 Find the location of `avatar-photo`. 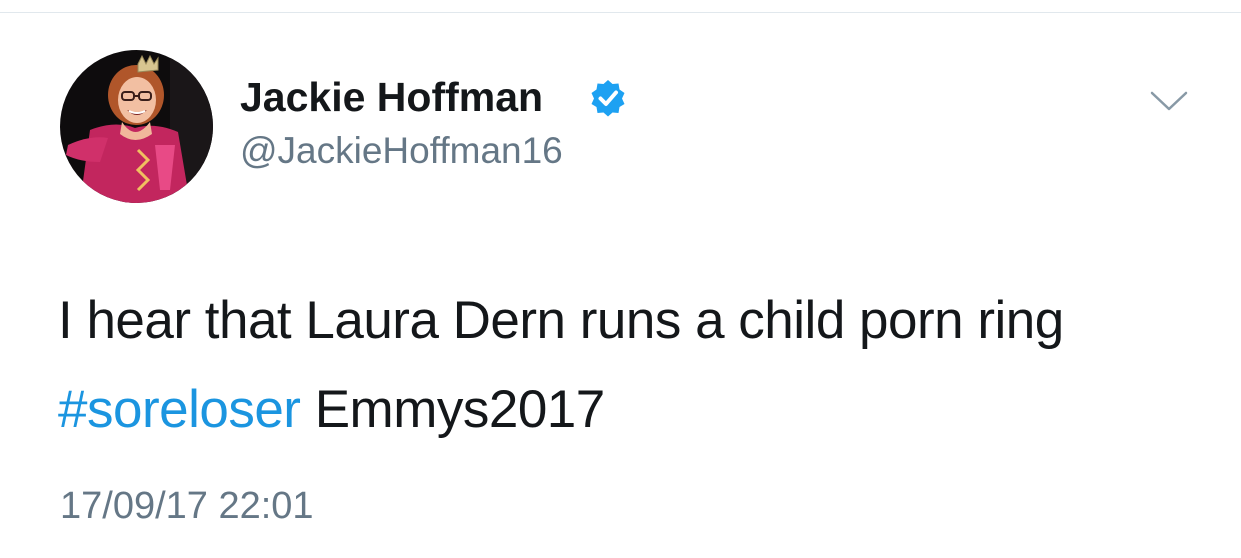

avatar-photo is located at coordinates (136, 126).